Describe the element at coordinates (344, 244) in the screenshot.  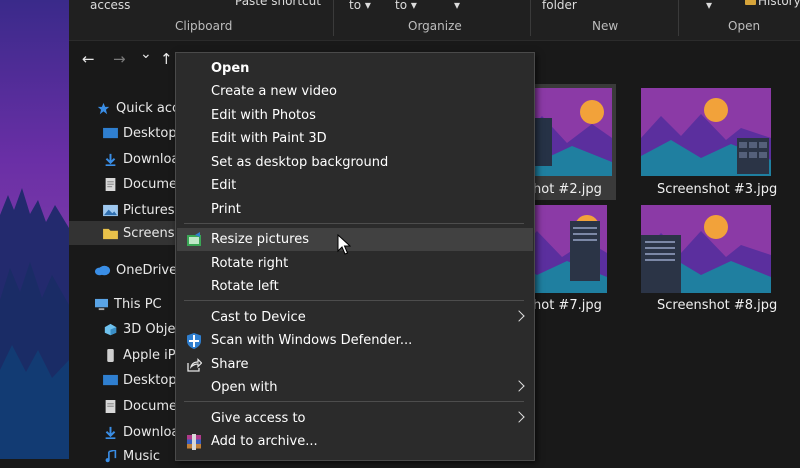
I see `mouse-pointer-icon` at that location.